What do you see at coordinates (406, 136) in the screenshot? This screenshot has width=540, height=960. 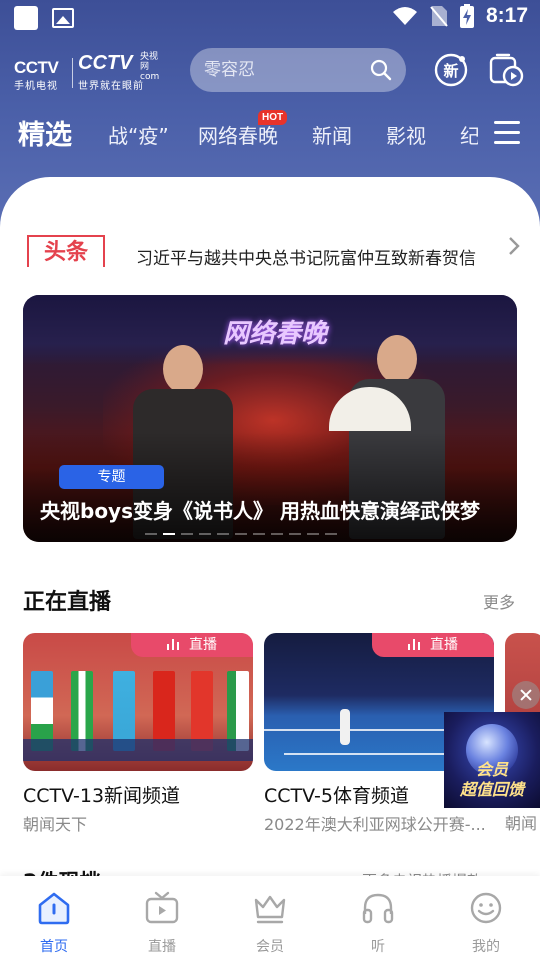 I see `tab-film-tv: 影视` at bounding box center [406, 136].